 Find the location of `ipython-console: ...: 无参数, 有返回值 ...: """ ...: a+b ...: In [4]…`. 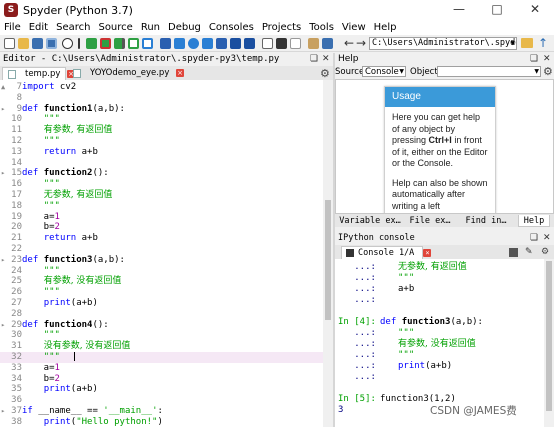

ipython-console: ...: 无参数, 有返回值 ...: """ ...: a+b ...: In [4]… is located at coordinates (439, 343).